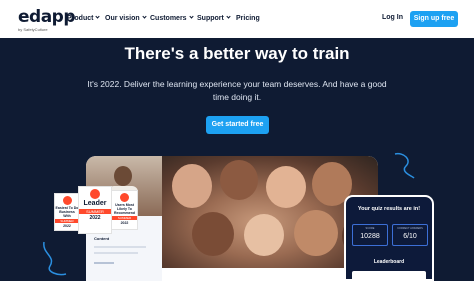 This screenshot has width=474, height=281. I want to click on nav-pricing: Pricing, so click(248, 18).